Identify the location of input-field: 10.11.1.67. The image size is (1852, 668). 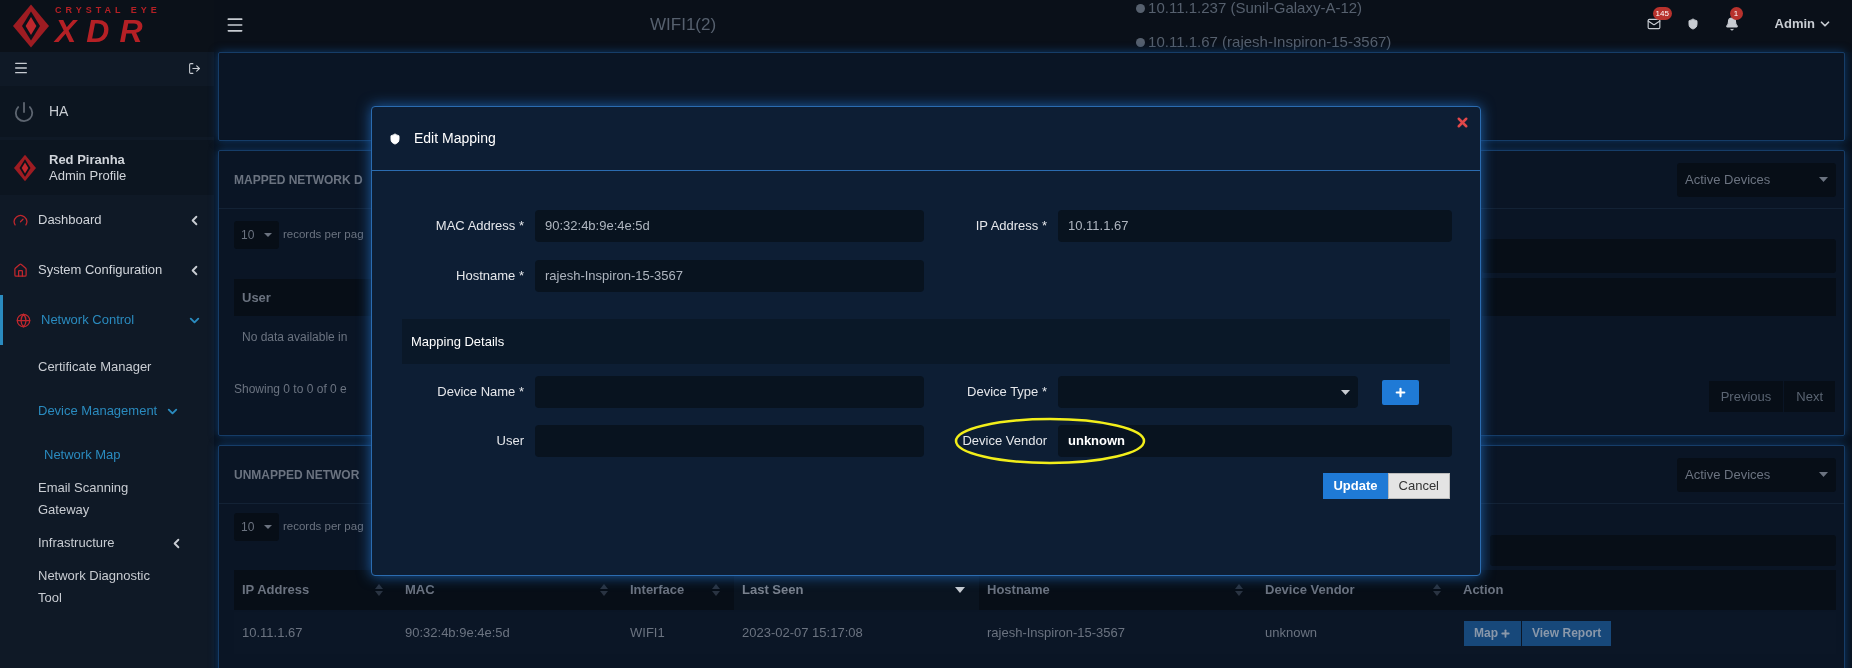
(1255, 226).